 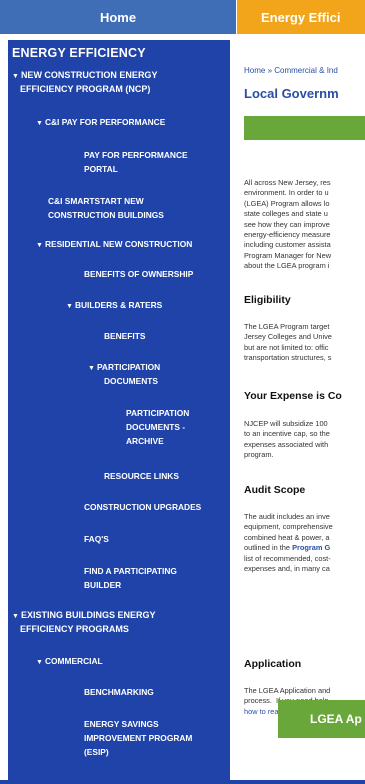 I want to click on sidebar-item-ci-smartstart: C&I SMARTSTART NEW, so click(x=96, y=201).